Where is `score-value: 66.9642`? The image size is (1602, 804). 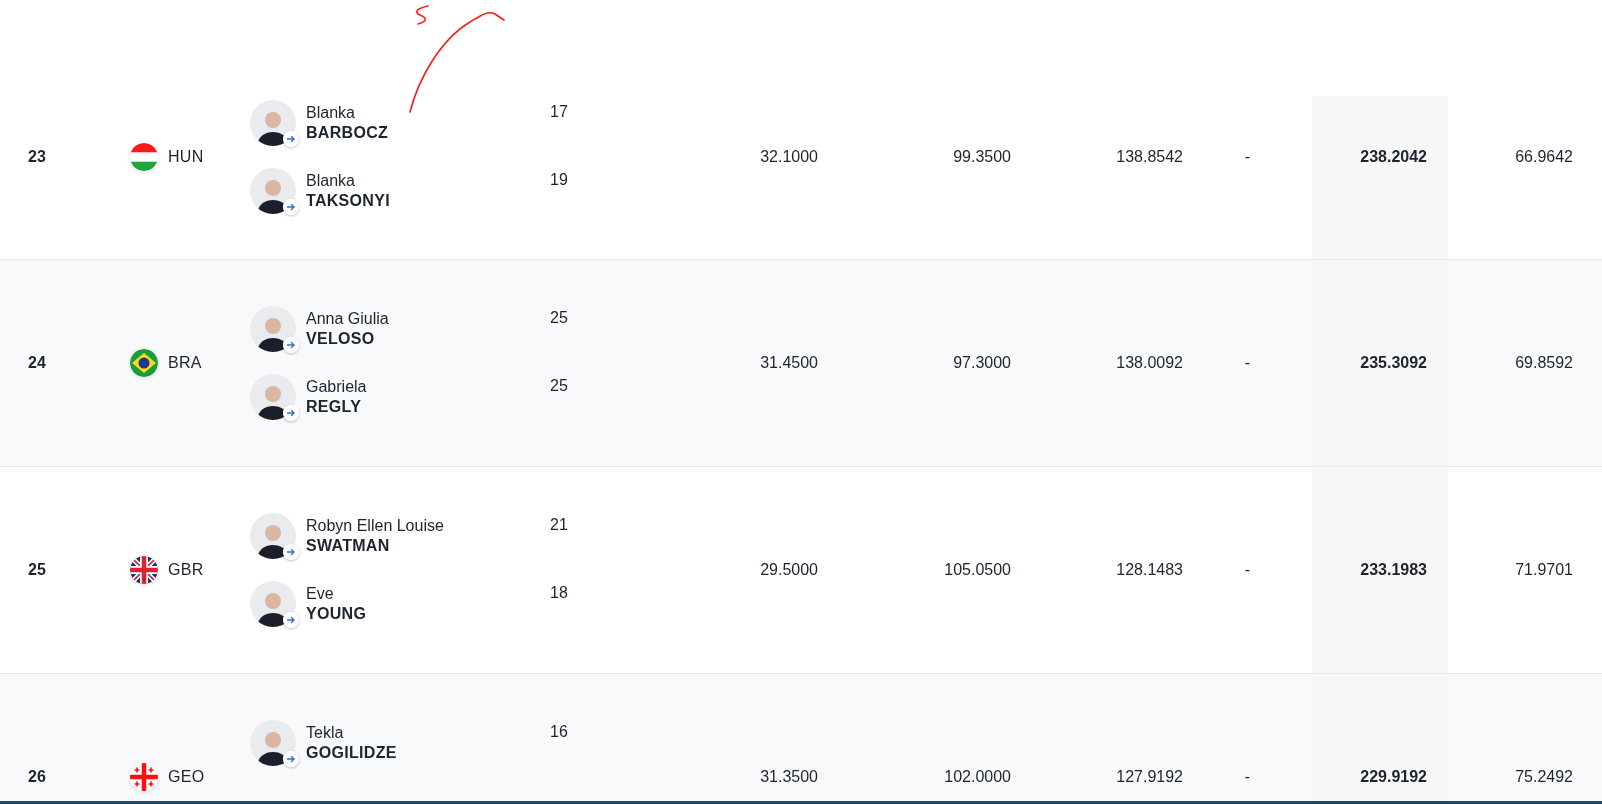
score-value: 66.9642 is located at coordinates (1544, 156).